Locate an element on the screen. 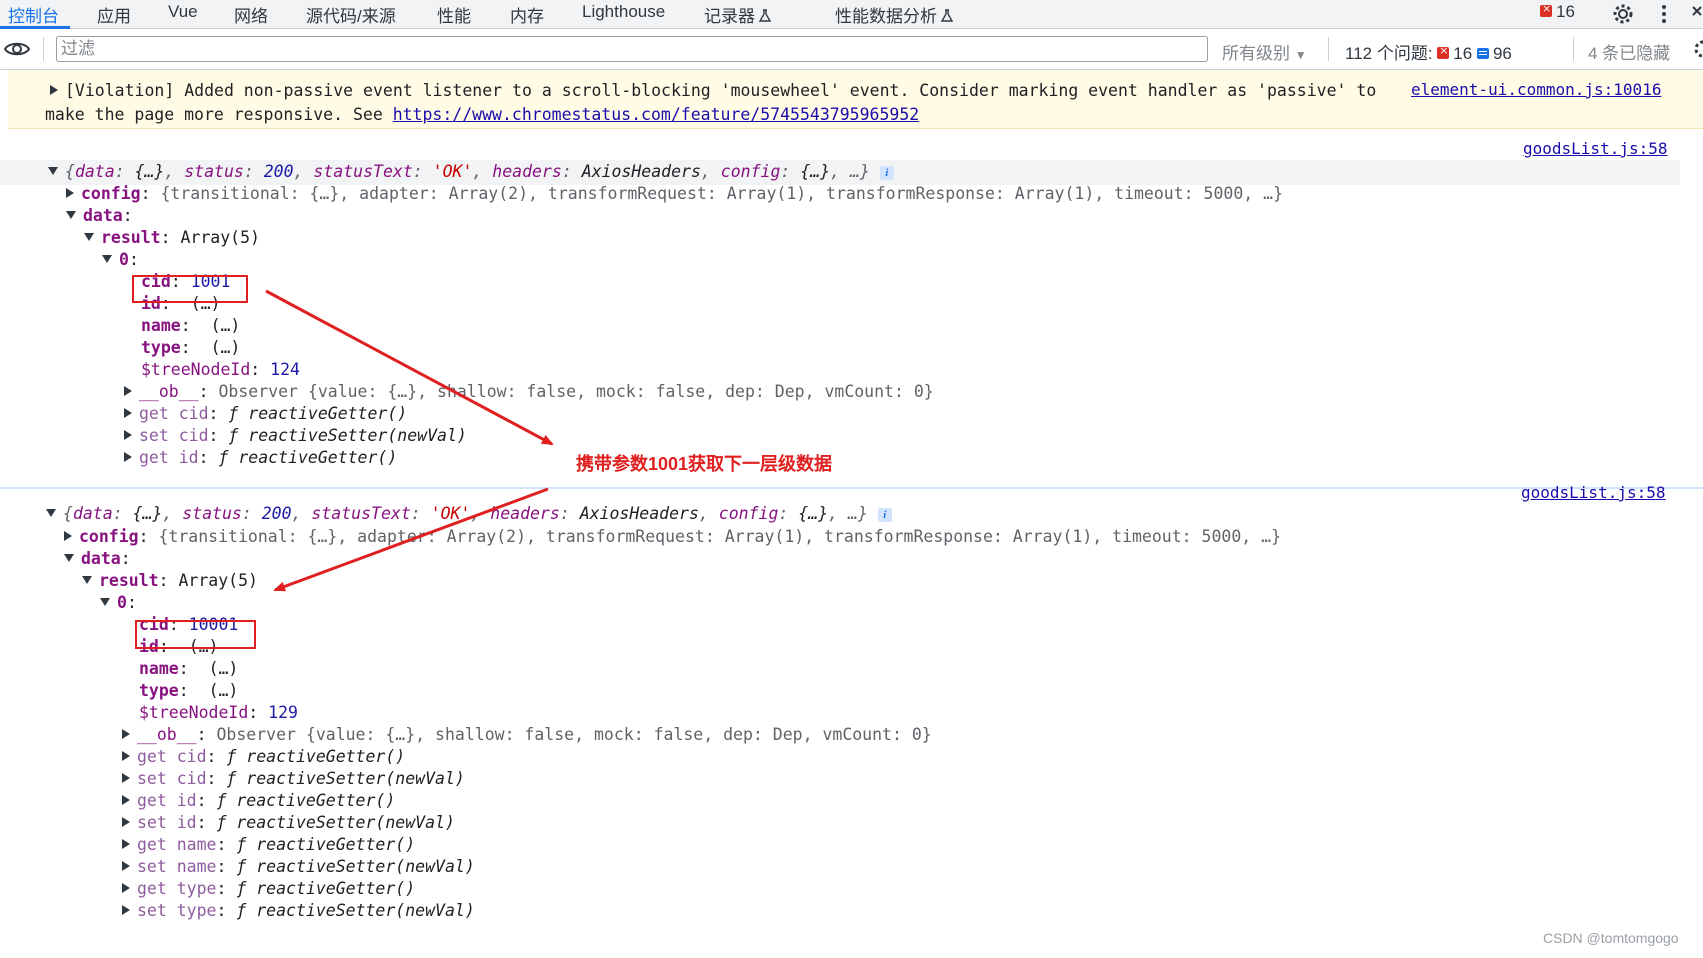 The width and height of the screenshot is (1703, 958). arrow-back is located at coordinates (411, 539).